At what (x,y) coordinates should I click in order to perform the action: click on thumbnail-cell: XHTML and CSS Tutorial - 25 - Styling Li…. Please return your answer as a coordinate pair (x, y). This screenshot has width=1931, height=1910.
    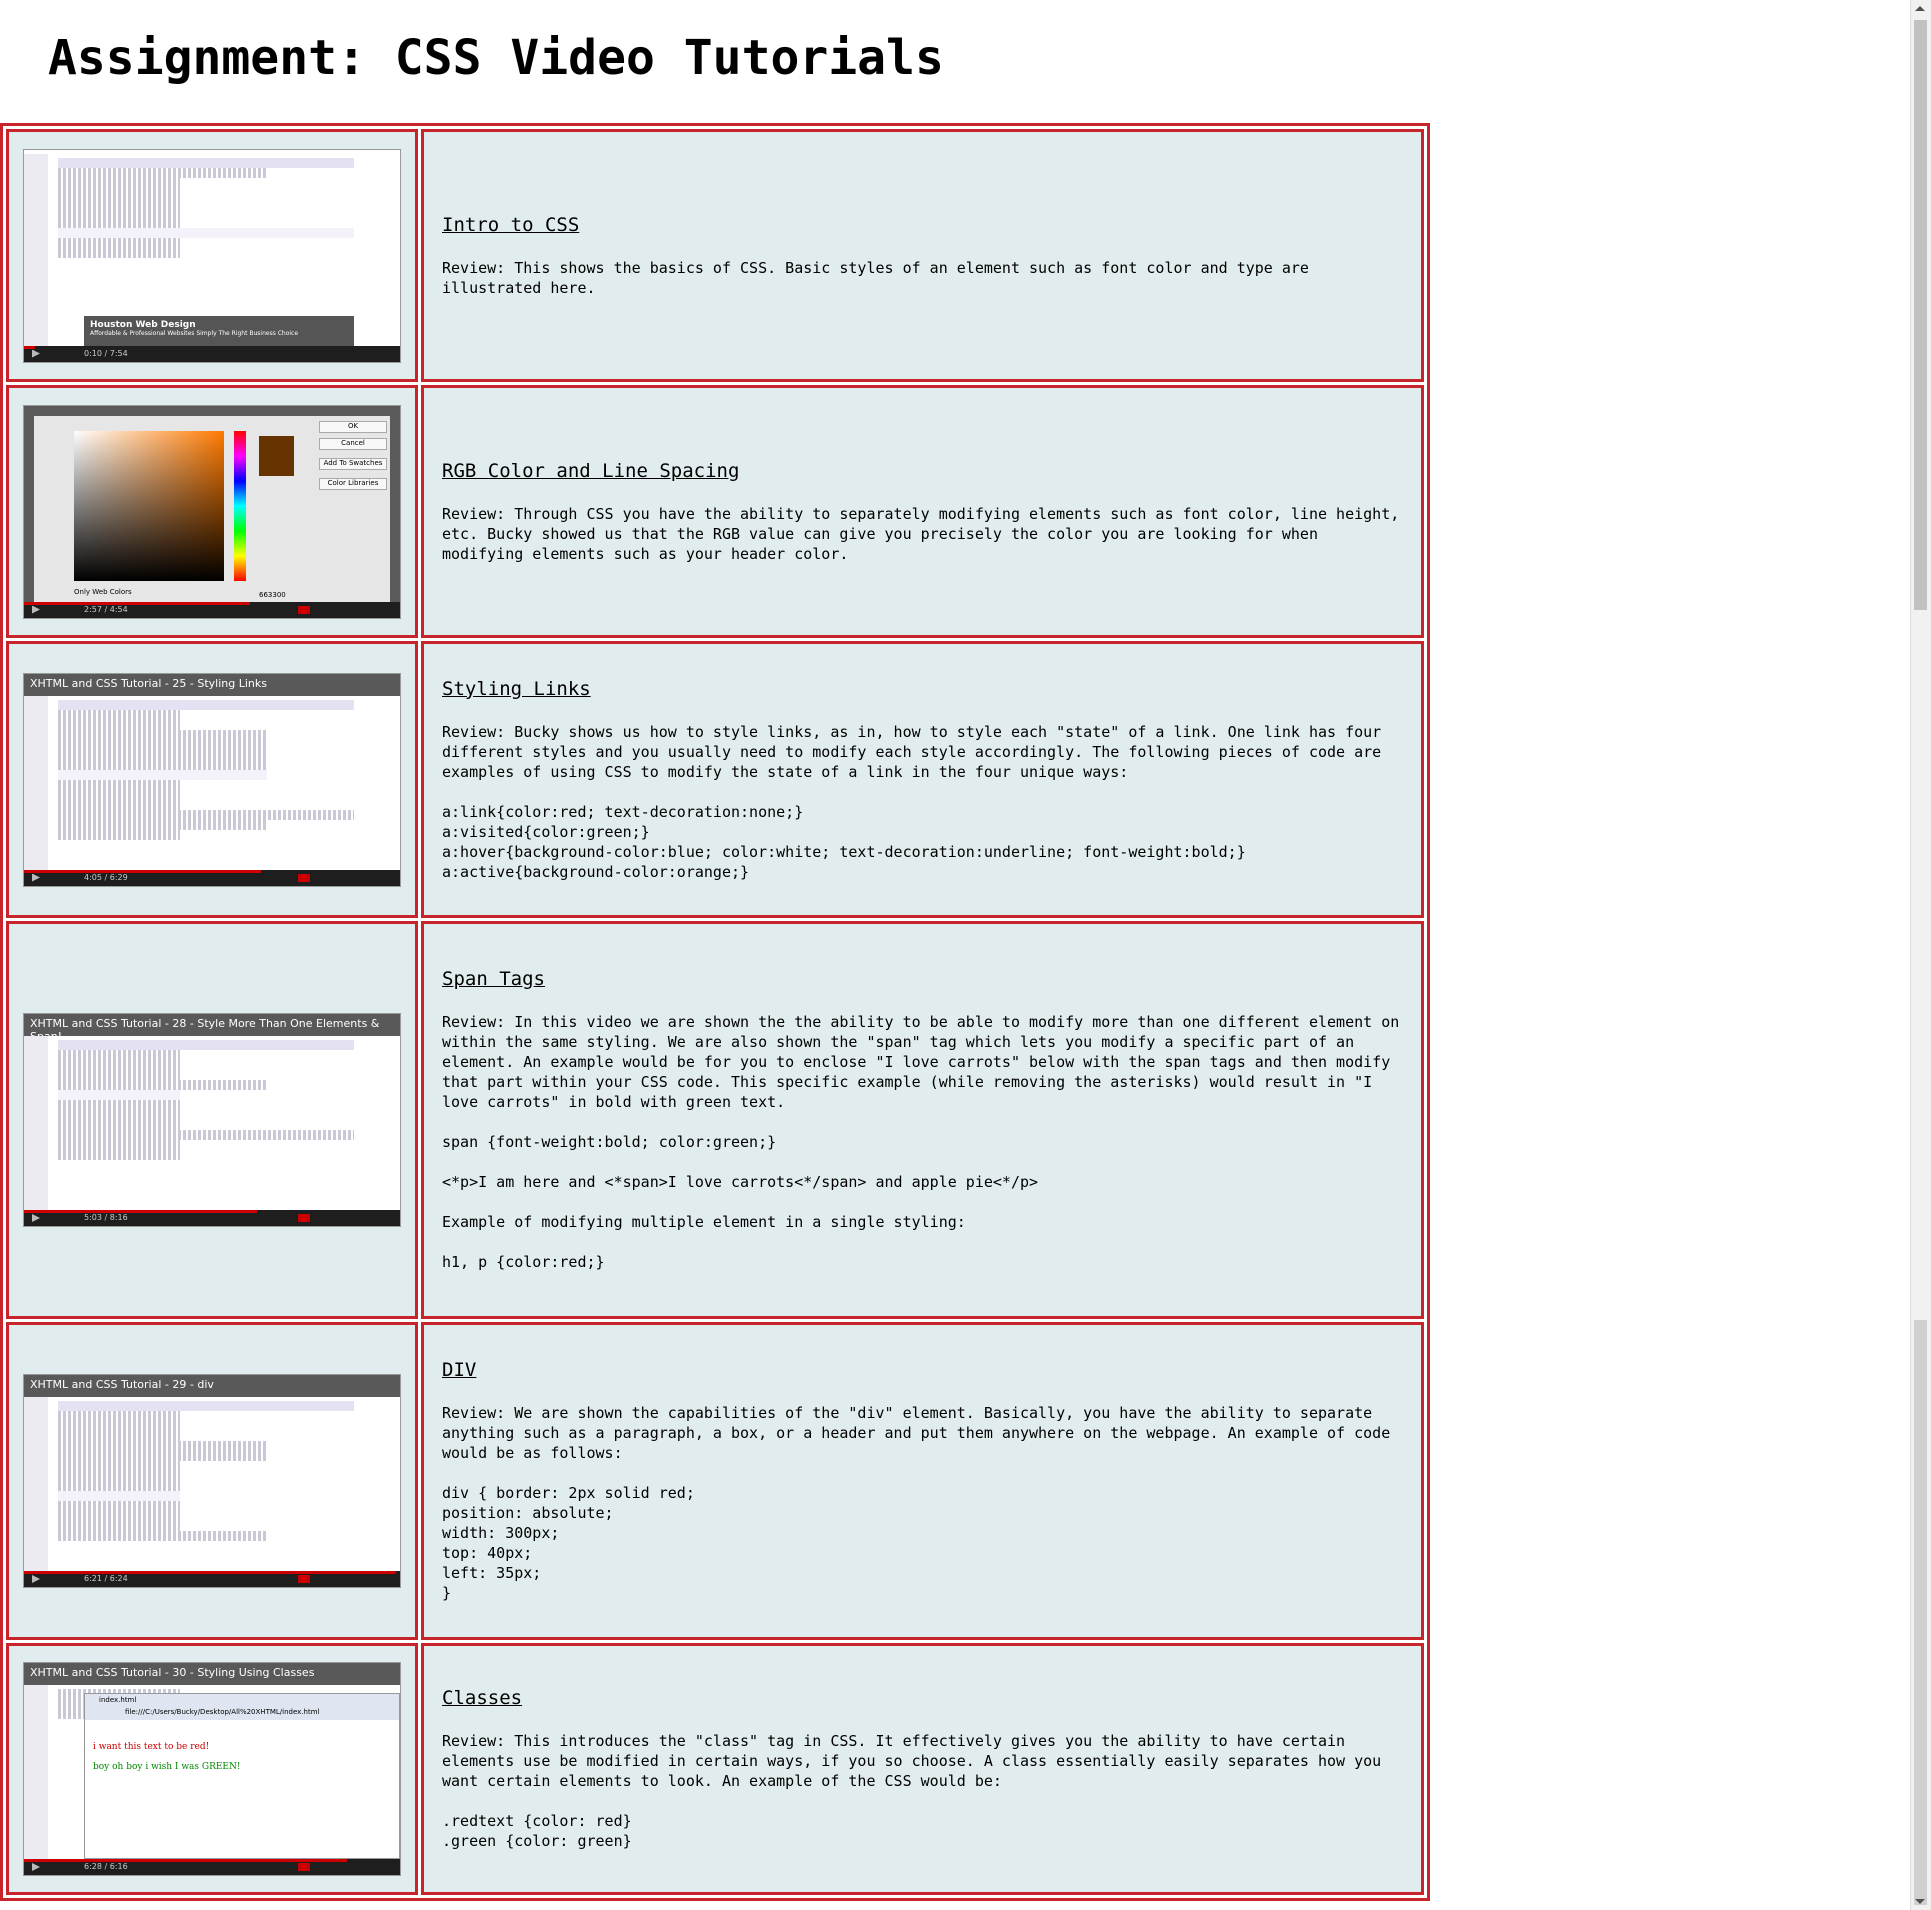
    Looking at the image, I should click on (212, 779).